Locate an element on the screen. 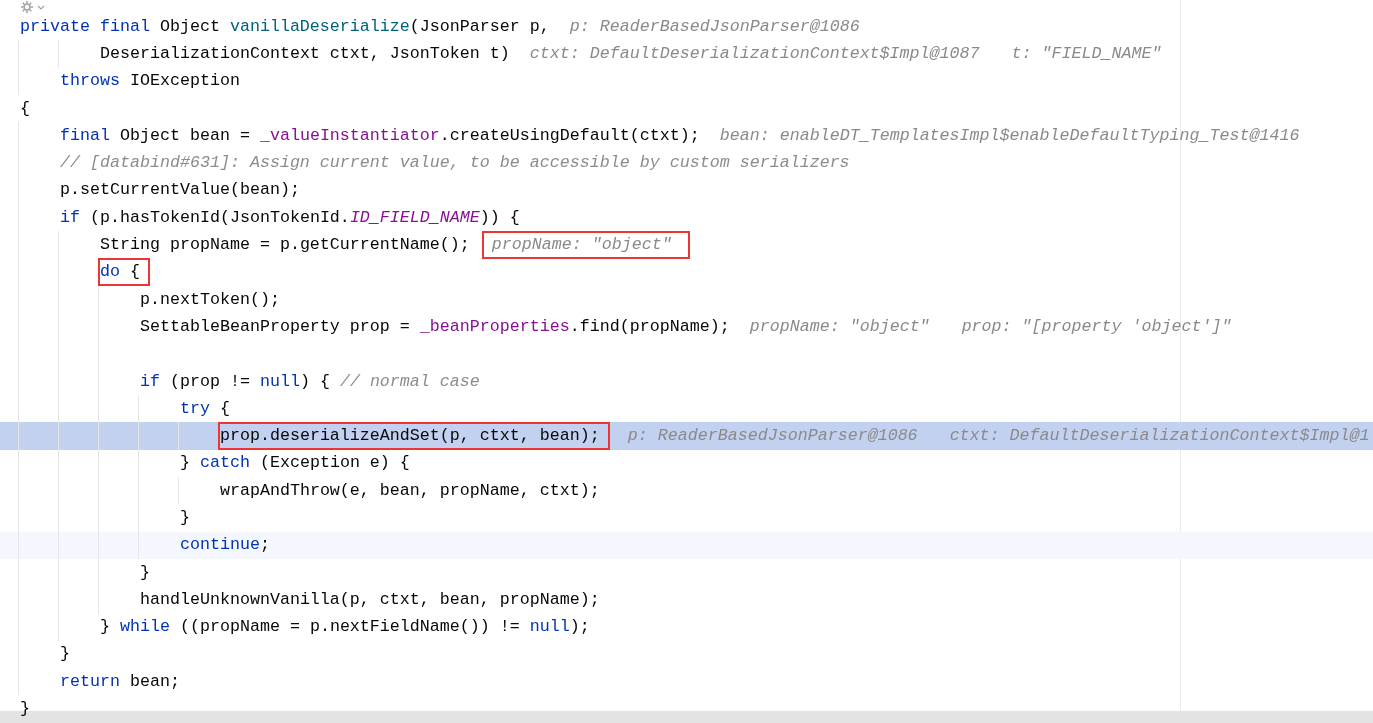  code-line: throws IOException is located at coordinates (150, 81).